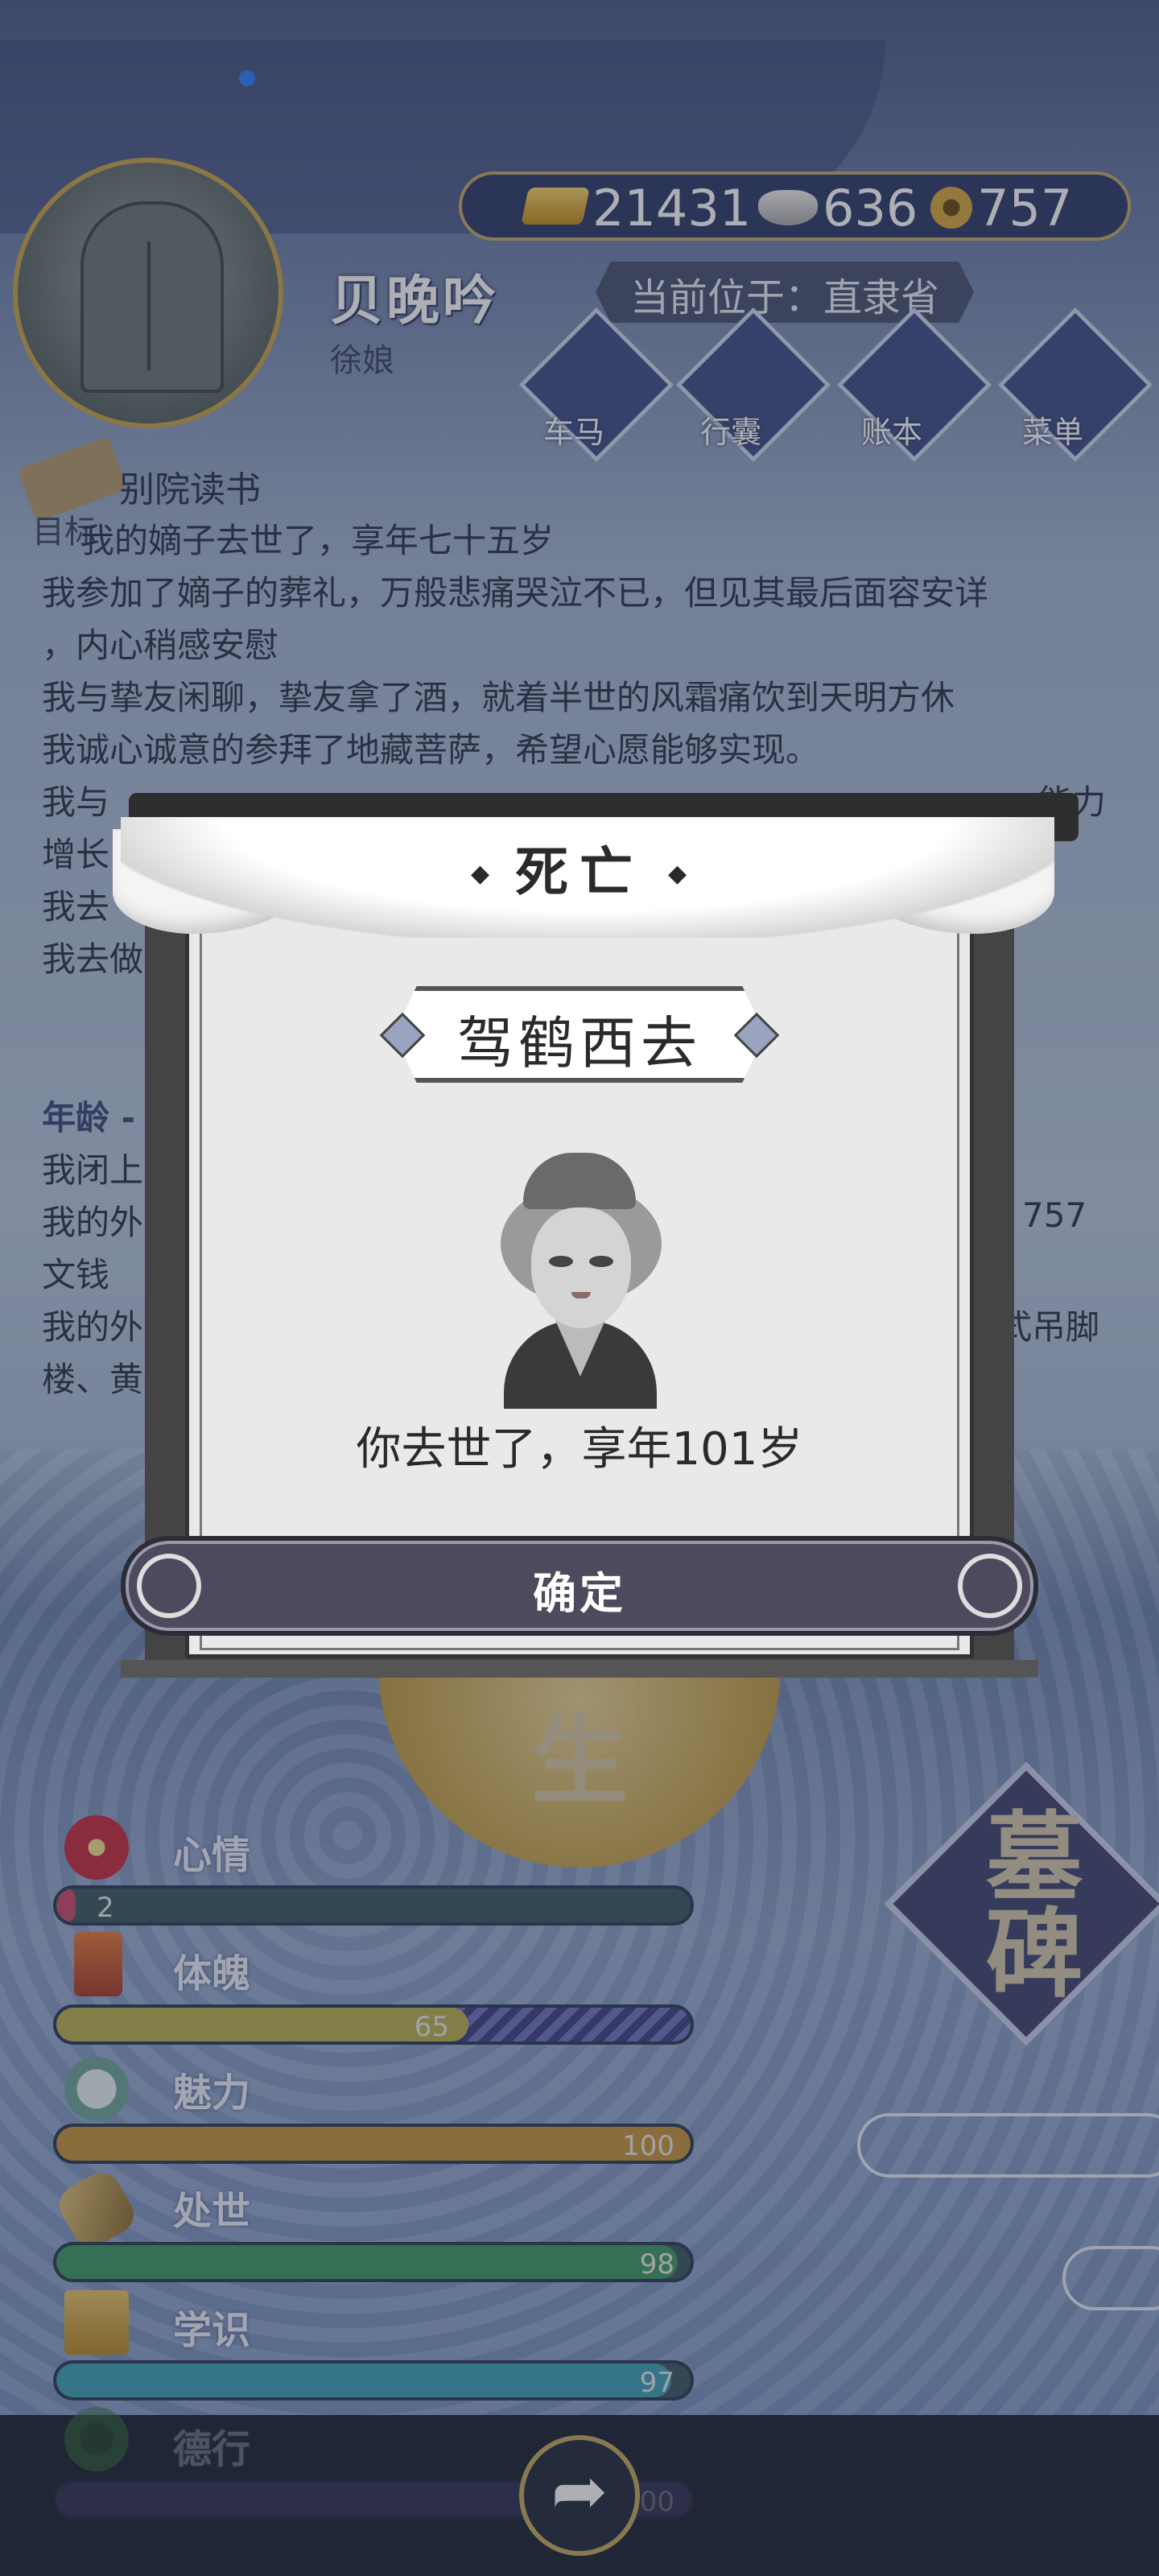  Describe the element at coordinates (579, 1043) in the screenshot. I see `death-type: 驾鹤西去` at that location.